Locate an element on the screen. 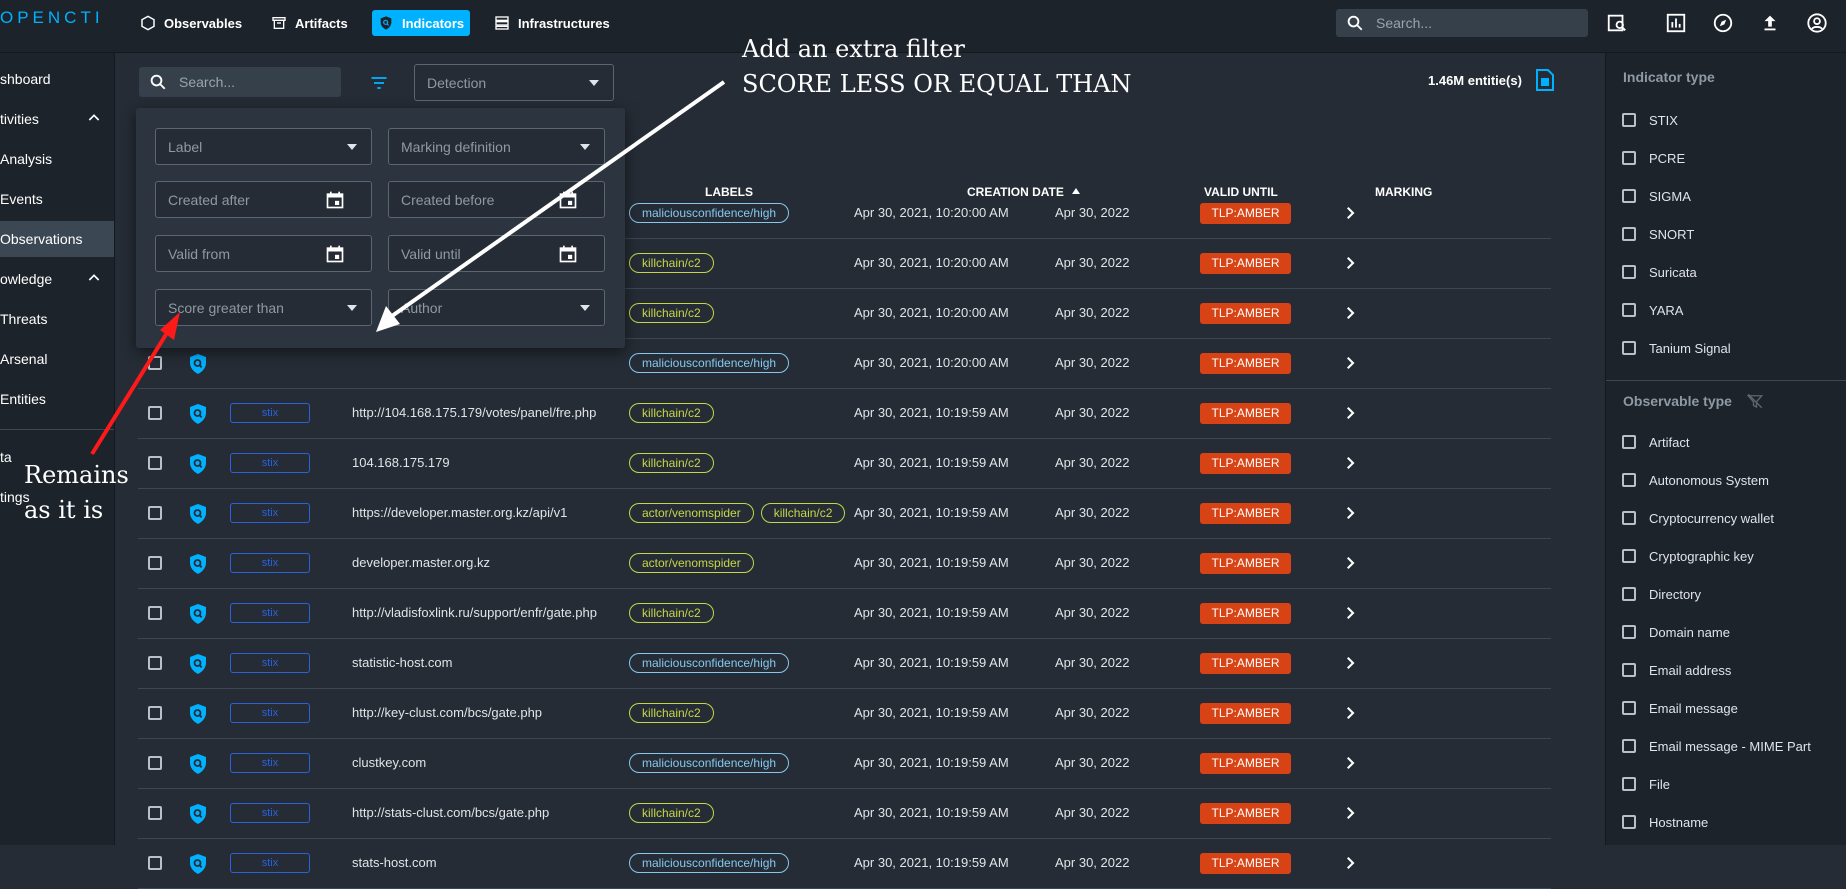 This screenshot has width=1846, height=889. observable-type-option: File is located at coordinates (1646, 784).